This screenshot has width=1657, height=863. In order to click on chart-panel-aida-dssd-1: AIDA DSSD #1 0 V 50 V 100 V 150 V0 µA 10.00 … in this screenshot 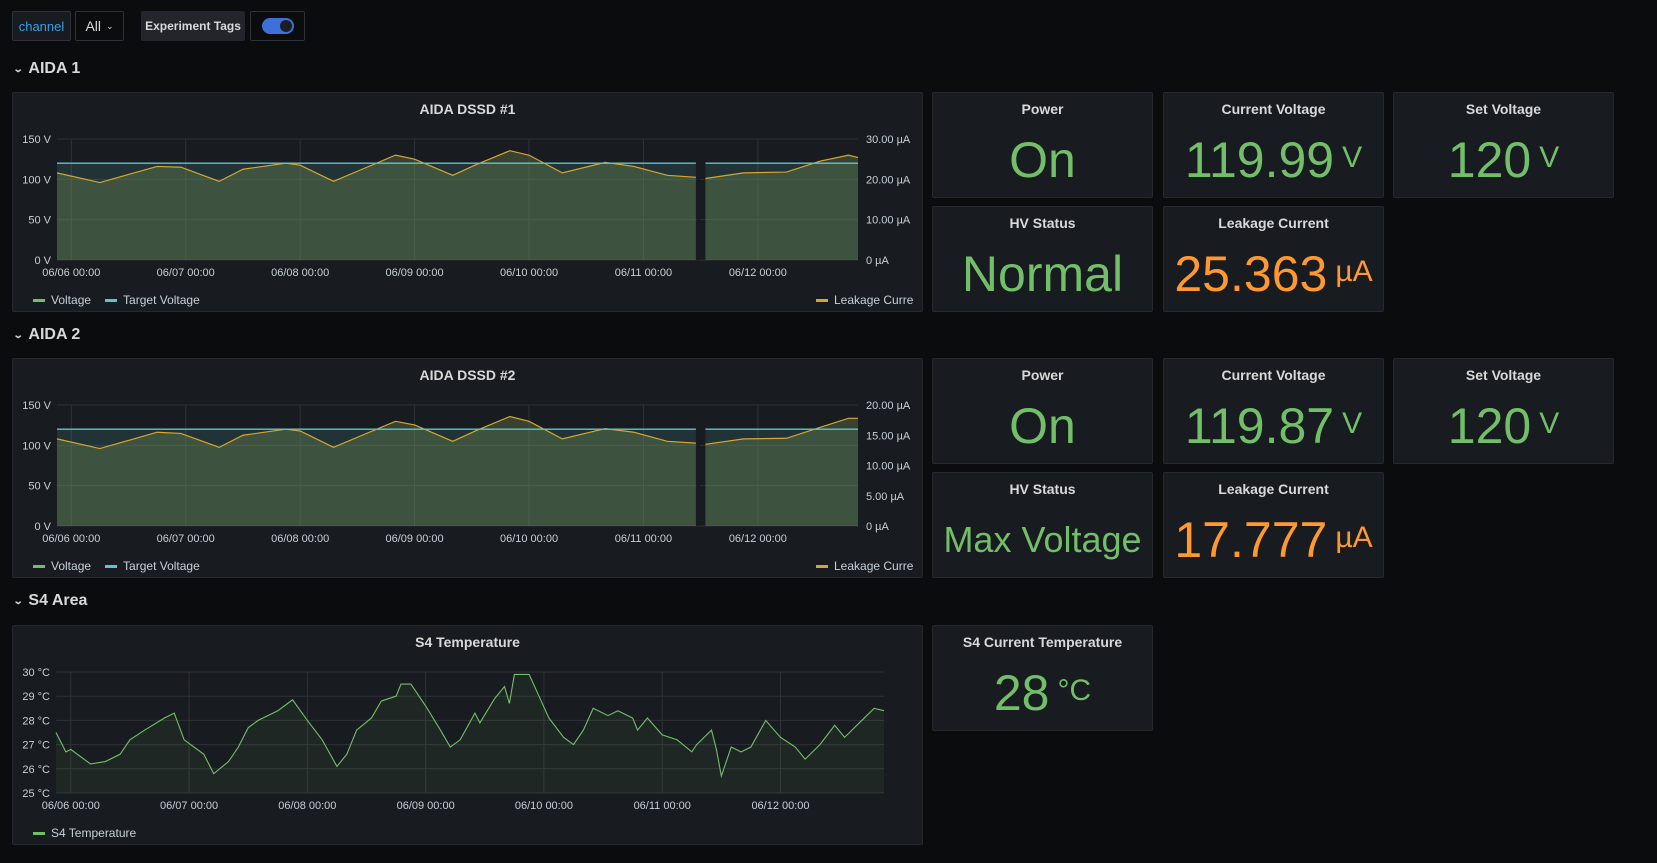, I will do `click(467, 202)`.